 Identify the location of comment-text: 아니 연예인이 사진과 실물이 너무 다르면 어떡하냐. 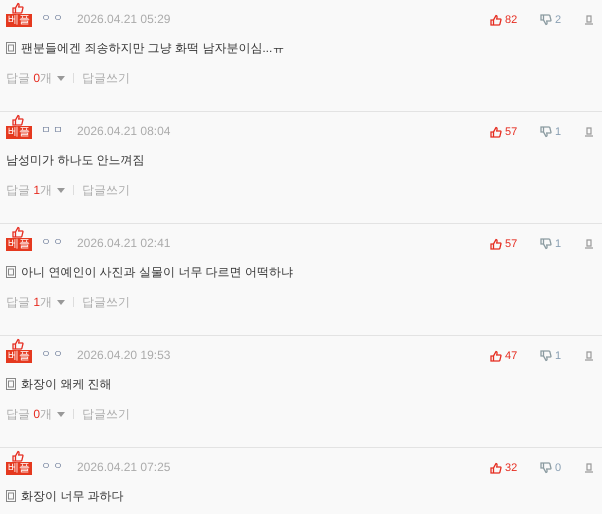
(157, 272).